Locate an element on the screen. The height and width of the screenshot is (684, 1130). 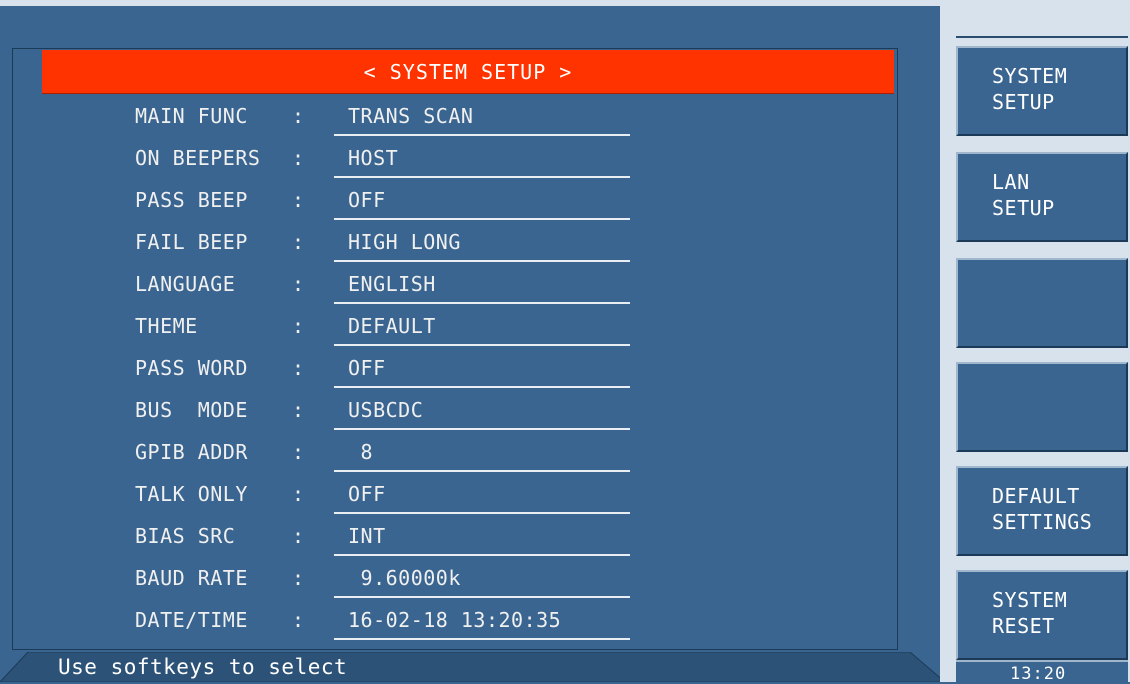
setting-label: DATE/TIME is located at coordinates (191, 620).